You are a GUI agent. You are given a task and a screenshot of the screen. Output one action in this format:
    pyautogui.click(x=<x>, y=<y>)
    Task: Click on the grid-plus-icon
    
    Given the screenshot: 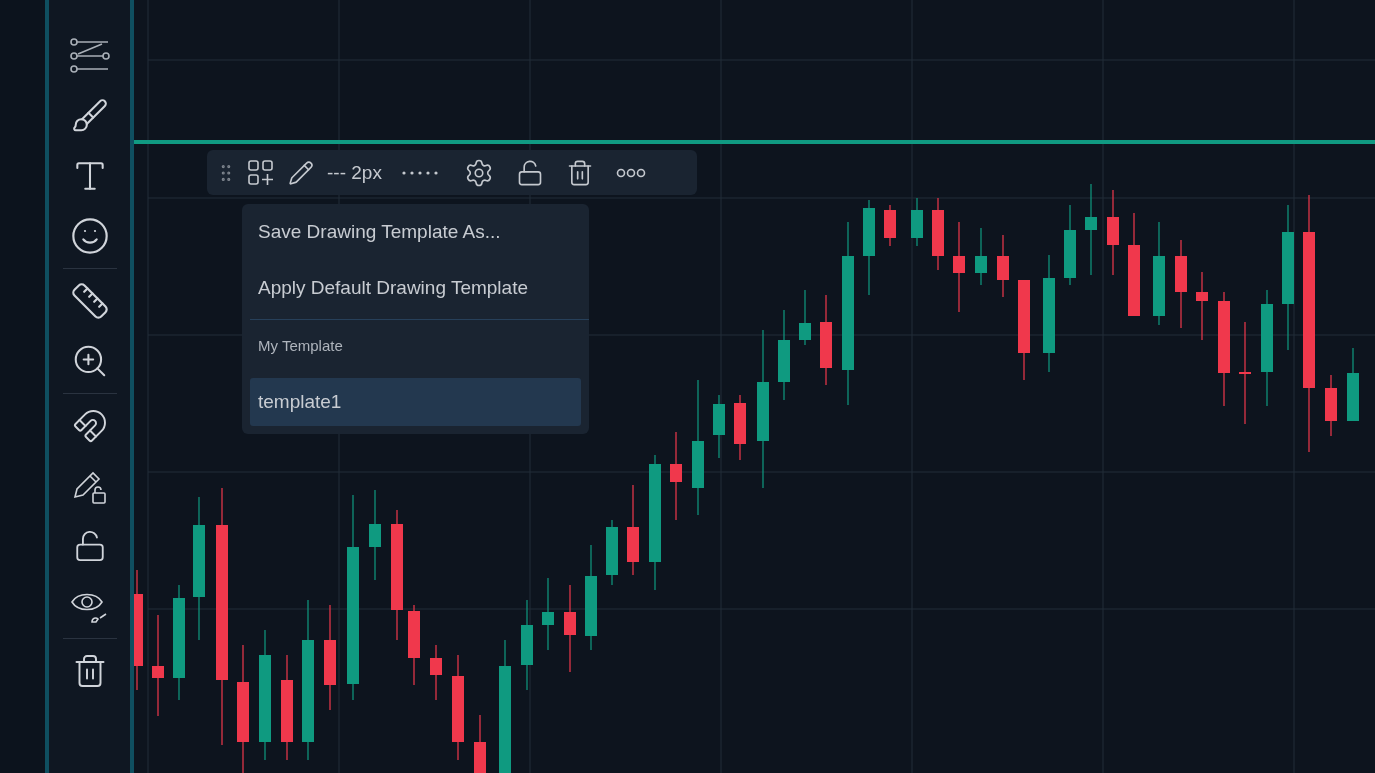 What is the action you would take?
    pyautogui.click(x=261, y=172)
    